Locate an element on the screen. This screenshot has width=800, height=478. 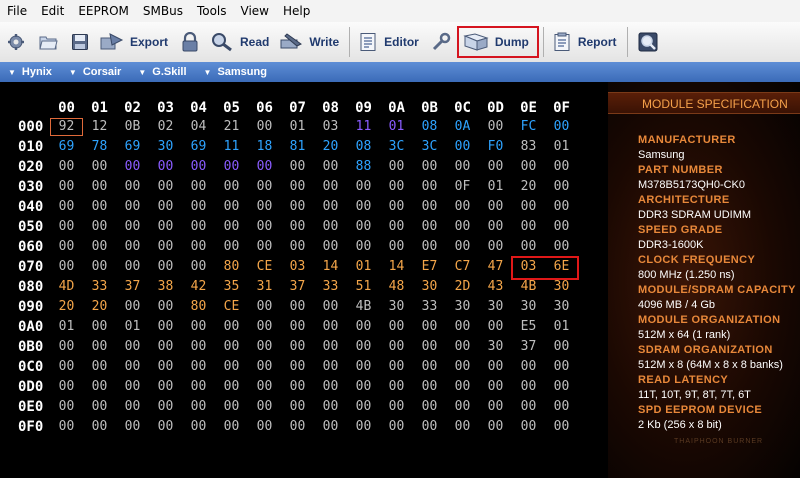
hex-byte: 02 is located at coordinates (165, 127).